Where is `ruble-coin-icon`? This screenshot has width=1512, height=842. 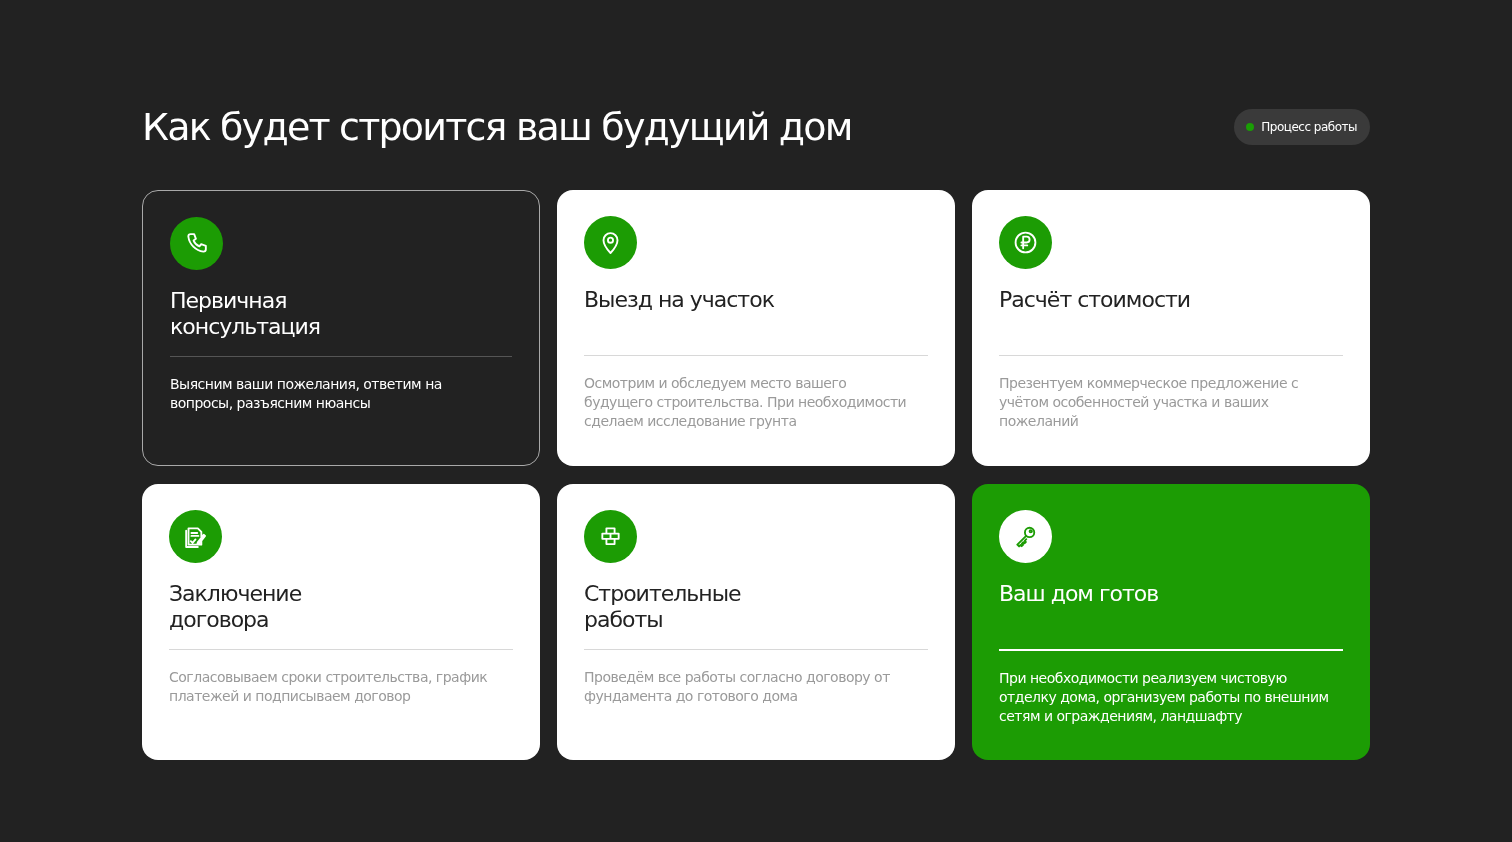
ruble-coin-icon is located at coordinates (1025, 242).